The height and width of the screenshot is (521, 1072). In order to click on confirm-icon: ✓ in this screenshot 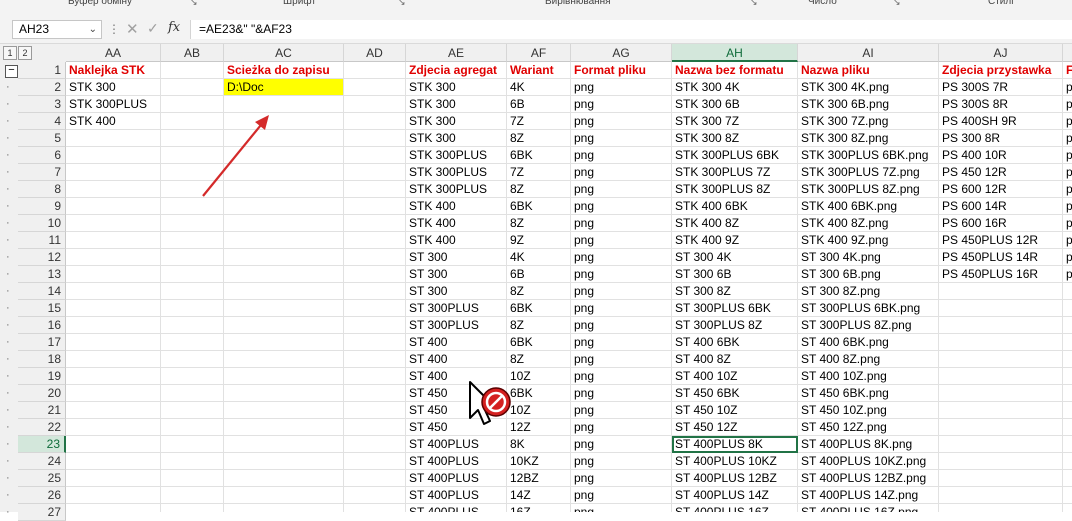, I will do `click(153, 28)`.